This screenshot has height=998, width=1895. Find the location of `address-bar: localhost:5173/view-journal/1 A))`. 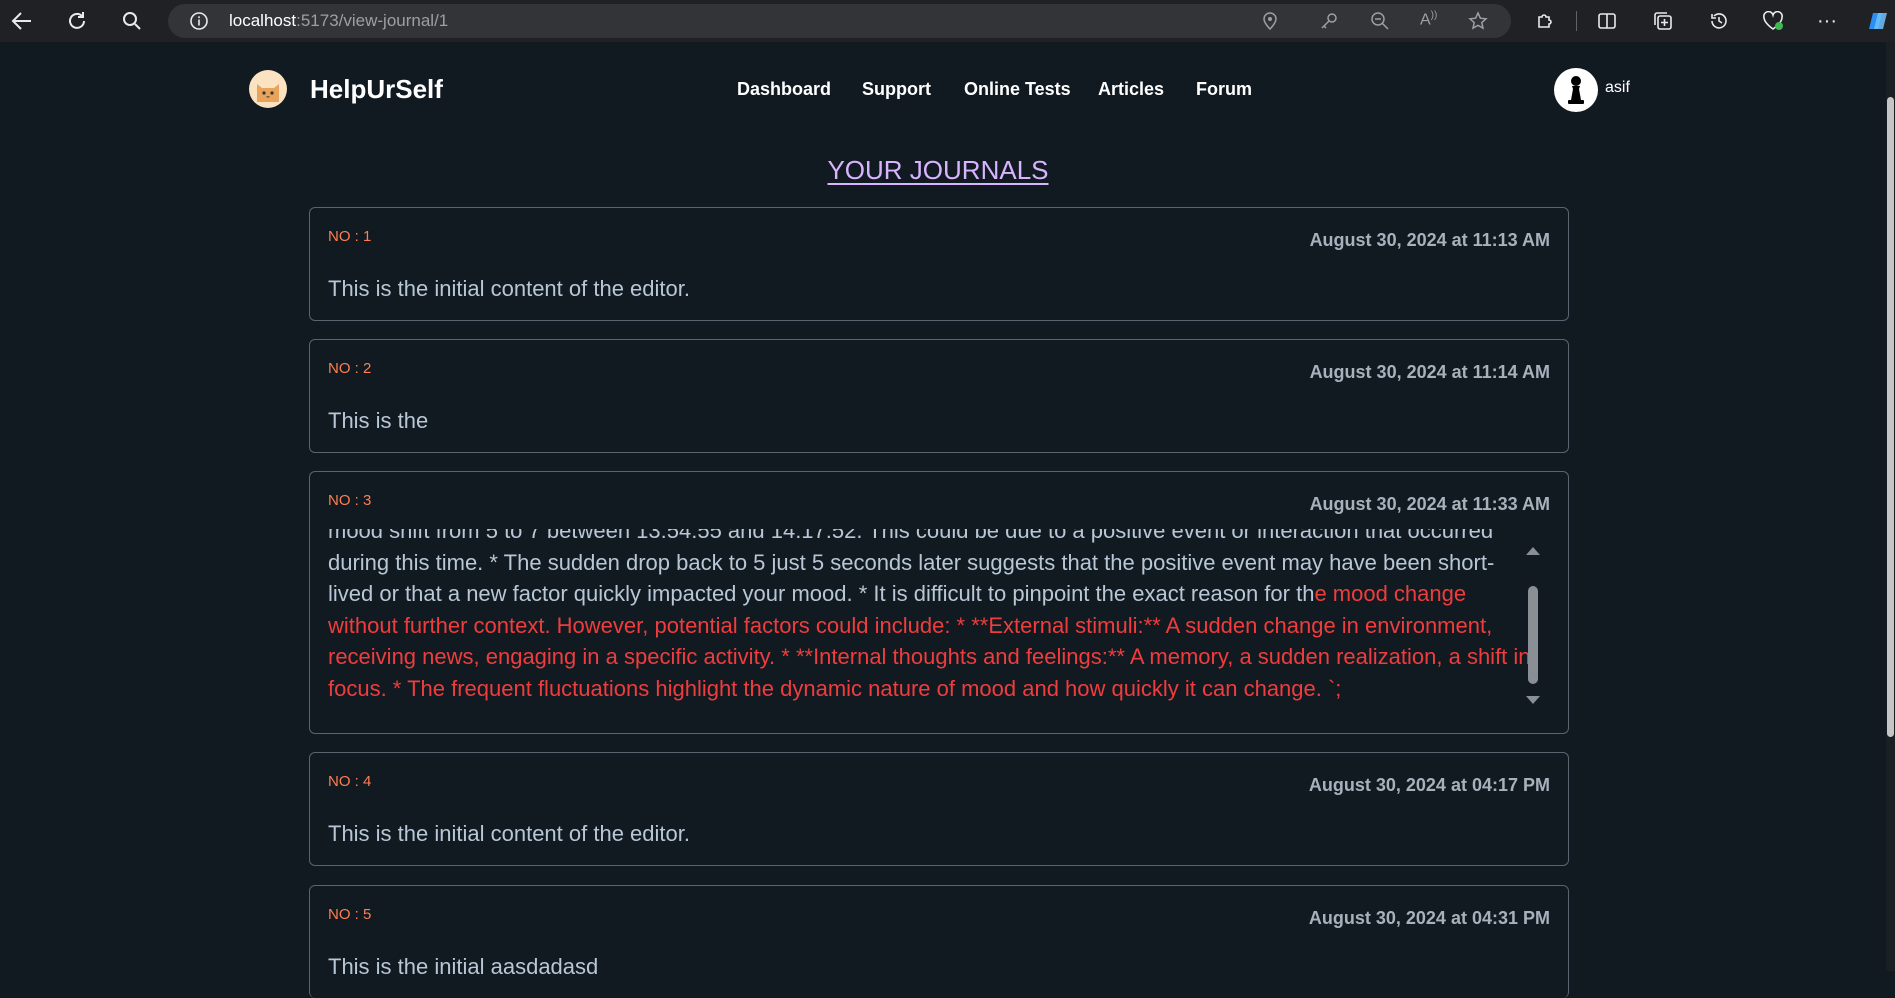

address-bar: localhost:5173/view-journal/1 A)) is located at coordinates (839, 21).